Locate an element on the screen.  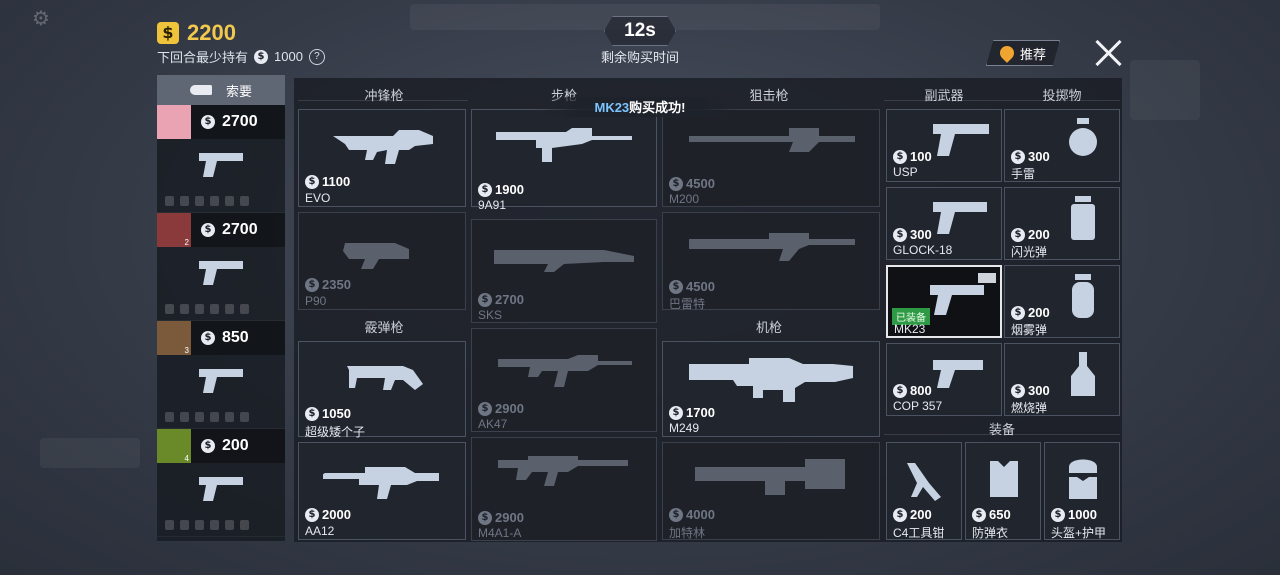
flame-icon is located at coordinates (1007, 53).